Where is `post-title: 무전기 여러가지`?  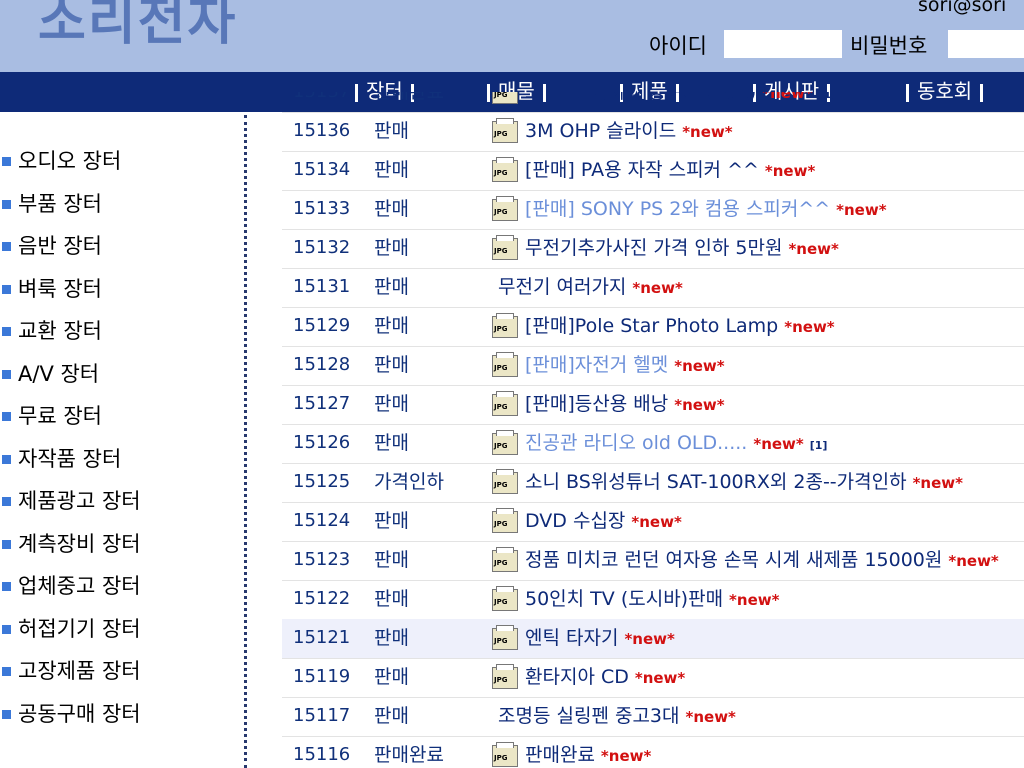 post-title: 무전기 여러가지 is located at coordinates (562, 287).